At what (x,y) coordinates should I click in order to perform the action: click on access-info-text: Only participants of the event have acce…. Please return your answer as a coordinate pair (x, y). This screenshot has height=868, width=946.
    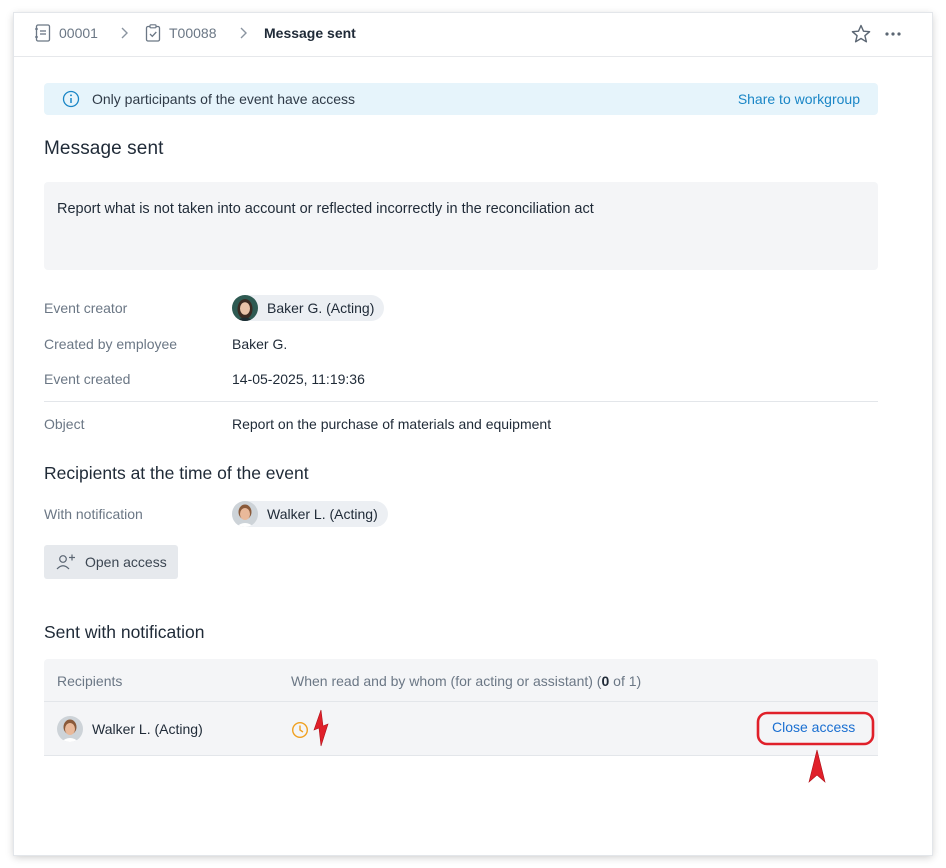
    Looking at the image, I should click on (224, 99).